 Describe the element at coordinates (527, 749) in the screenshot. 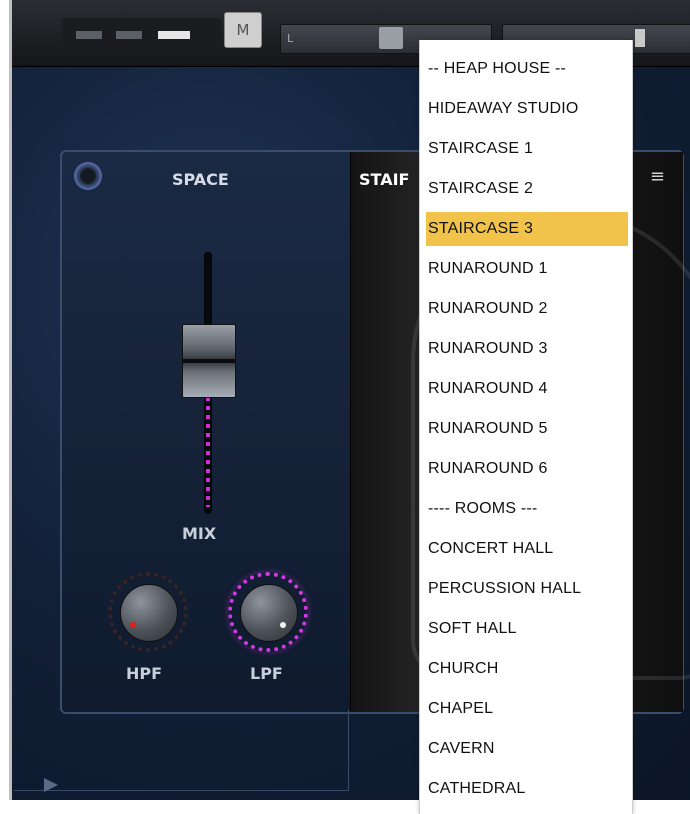

I see `preset-menu-item: CAVERN` at that location.